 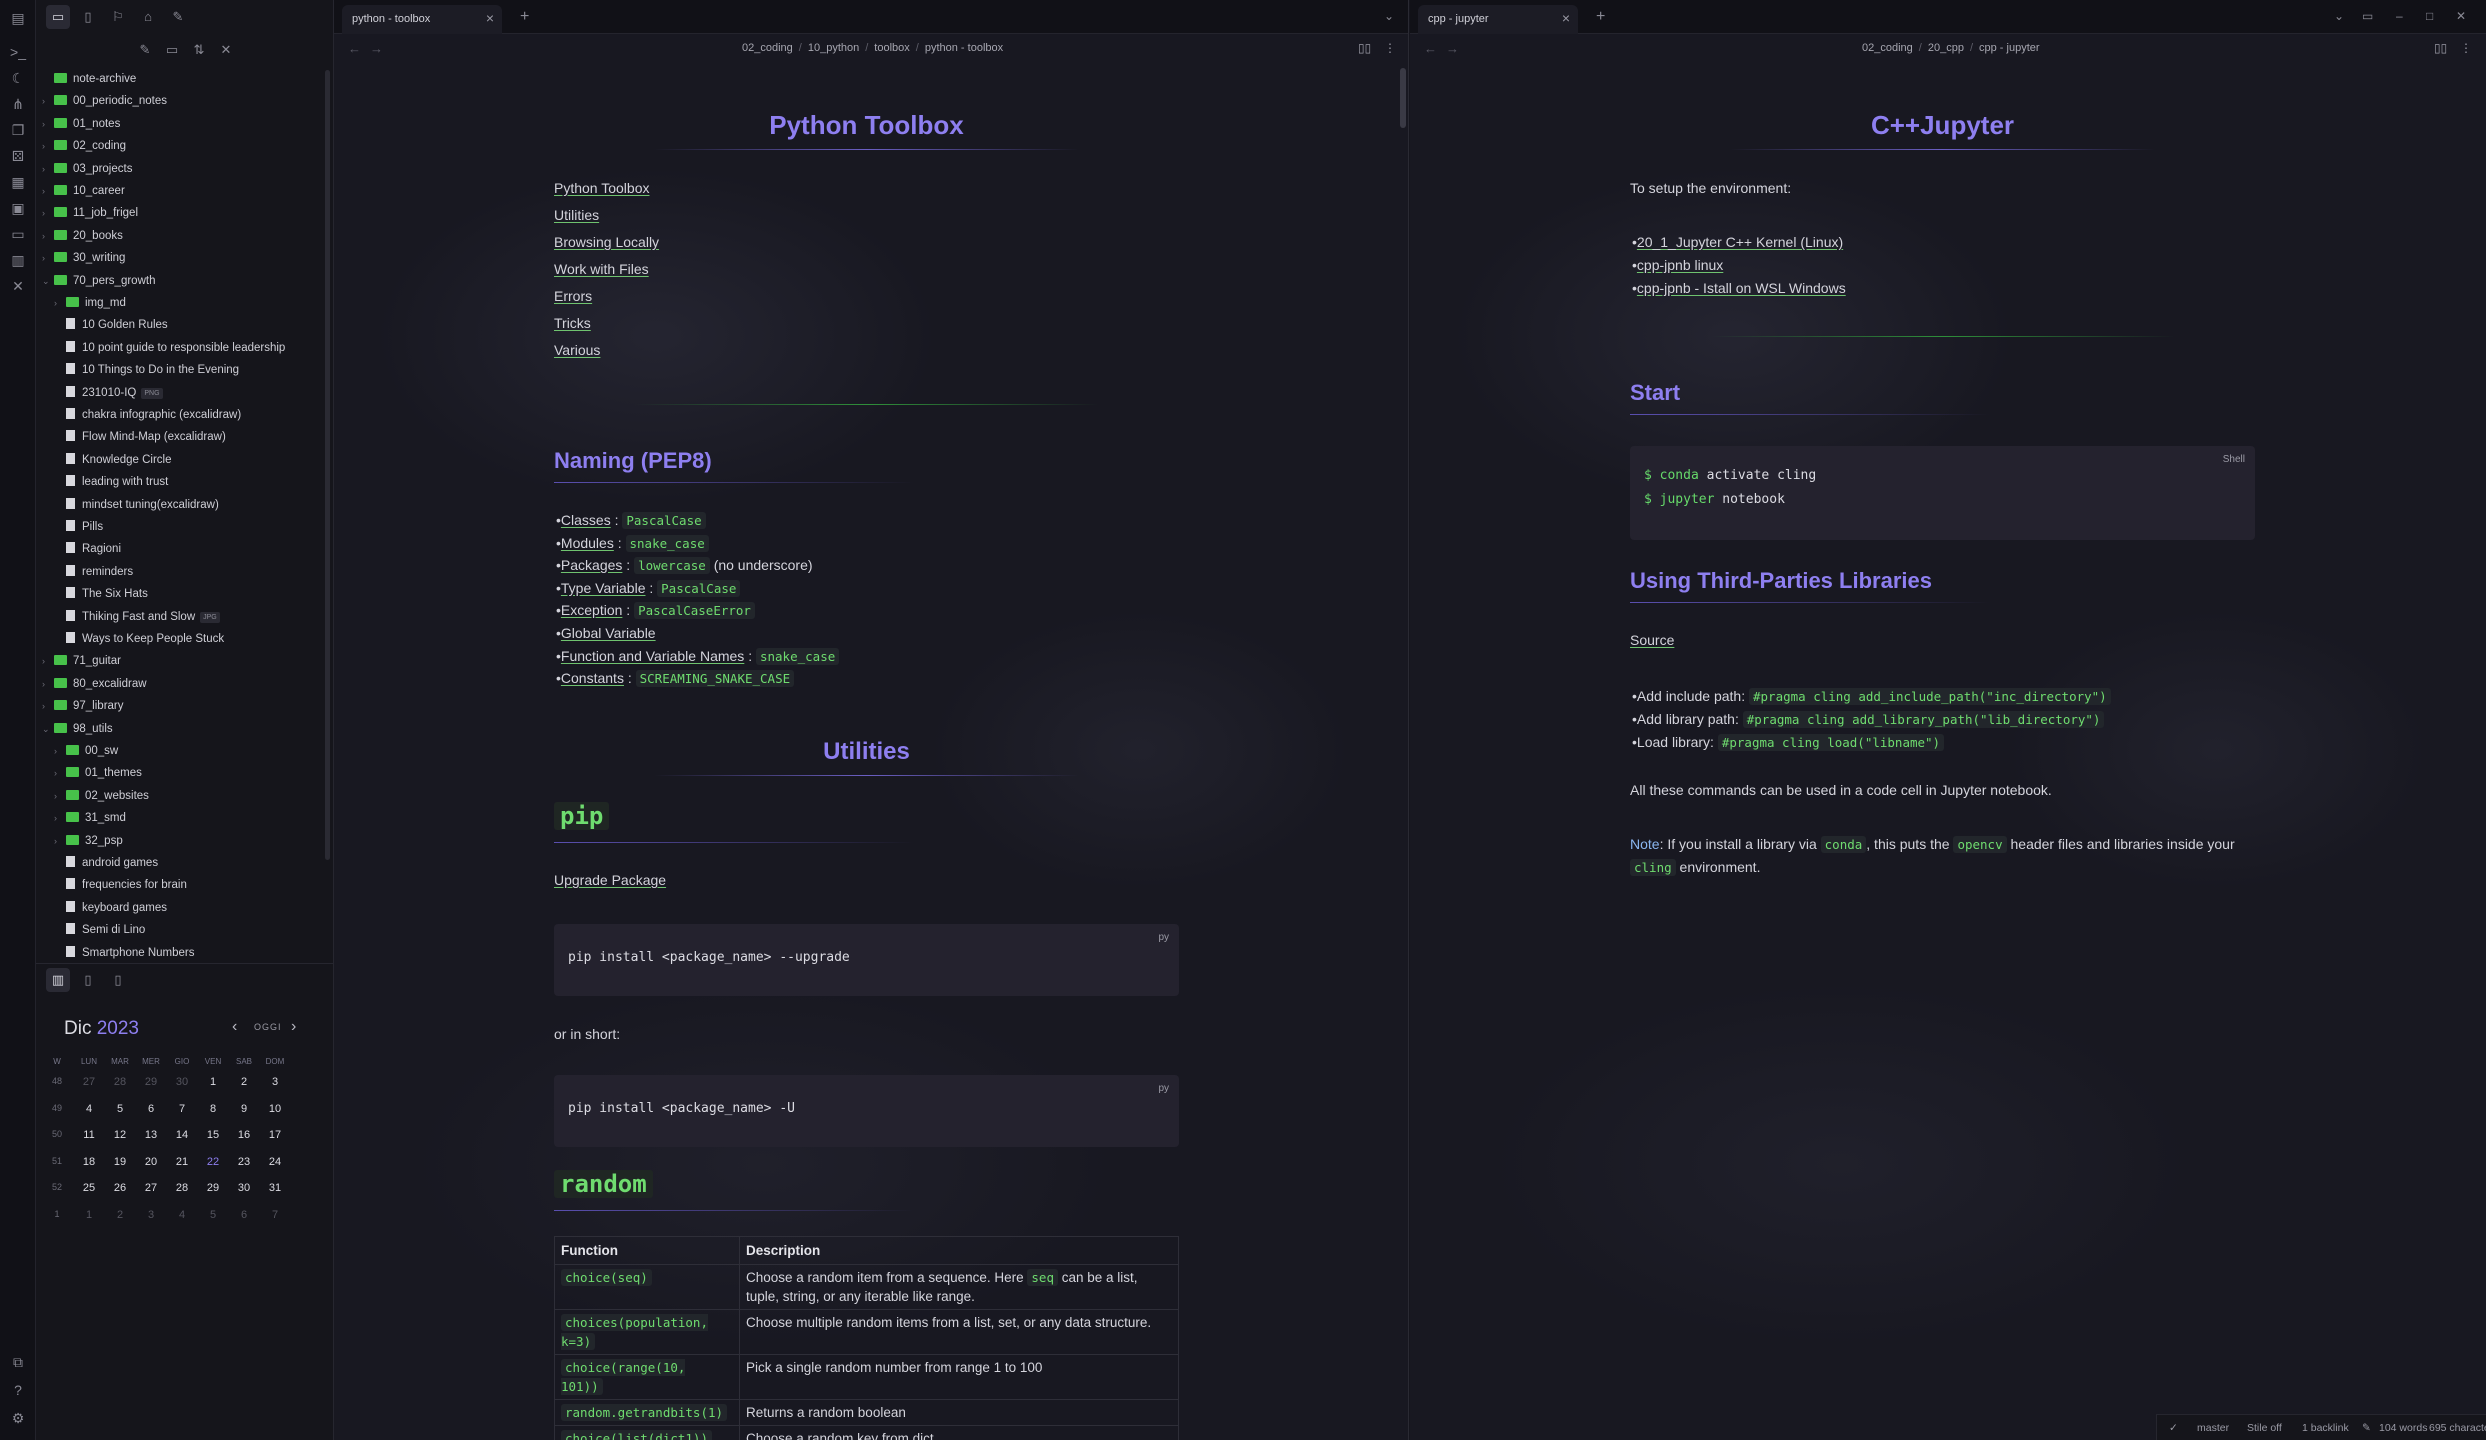 I want to click on calendar-day: 12, so click(x=120, y=1135).